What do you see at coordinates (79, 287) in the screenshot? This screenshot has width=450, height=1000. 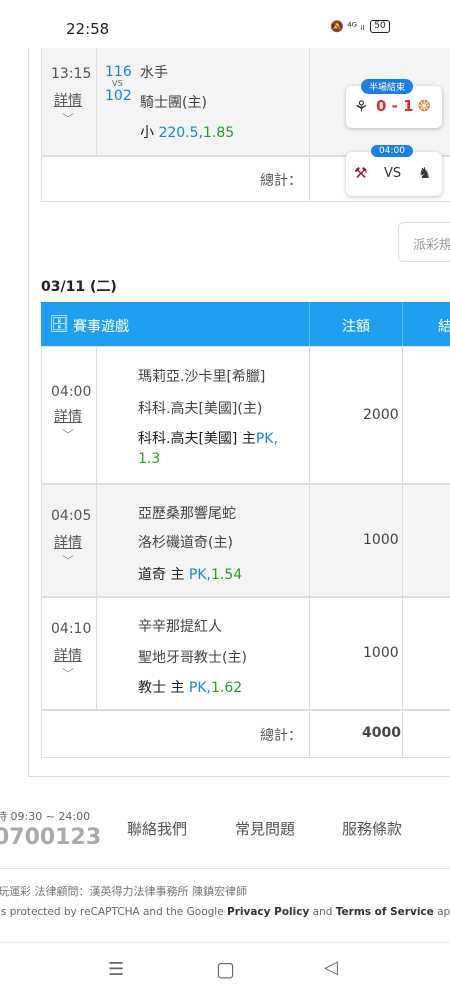 I see `date-label: 03/11 (二)` at bounding box center [79, 287].